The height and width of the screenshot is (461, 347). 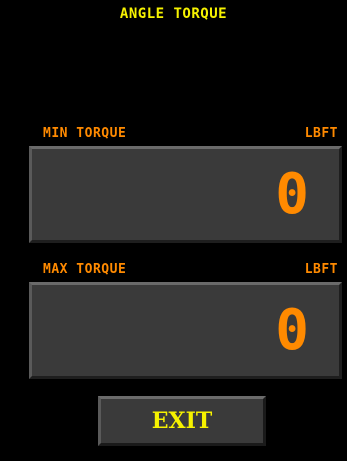 I want to click on exit-button-label: EXIT, so click(x=182, y=421).